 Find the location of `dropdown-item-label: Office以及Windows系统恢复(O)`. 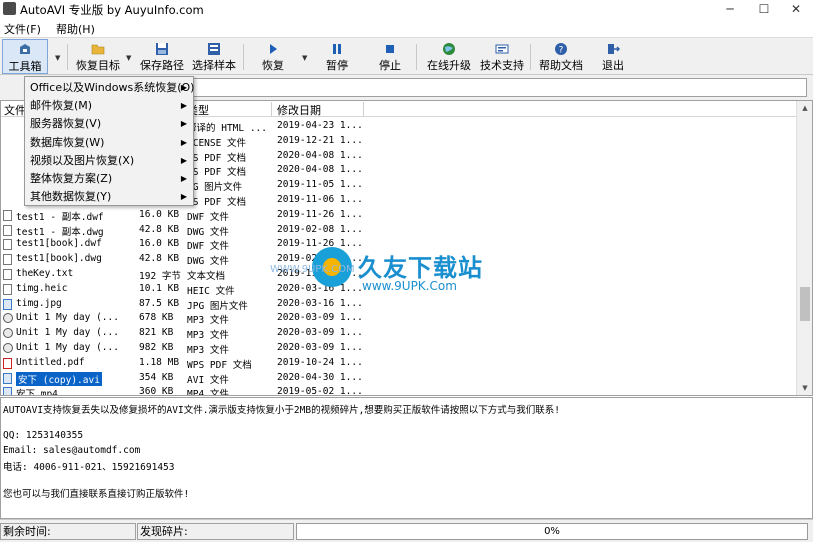

dropdown-item-label: Office以及Windows系统恢复(O) is located at coordinates (112, 87).